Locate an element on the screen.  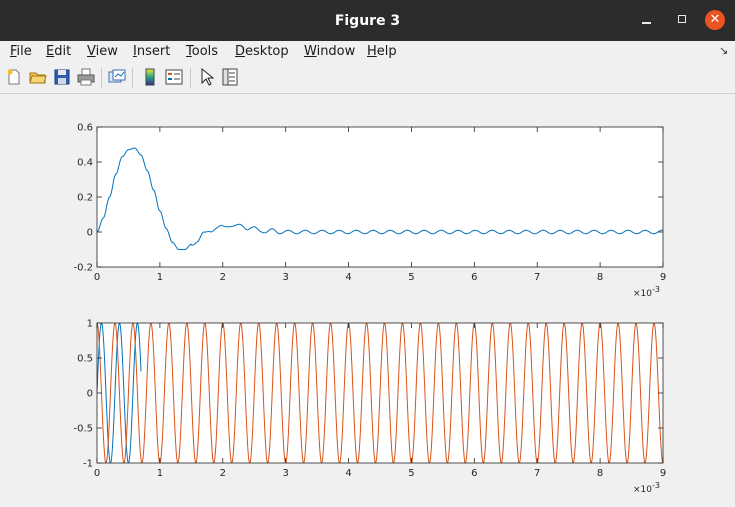
menu-desktop: Desktop is located at coordinates (262, 51).